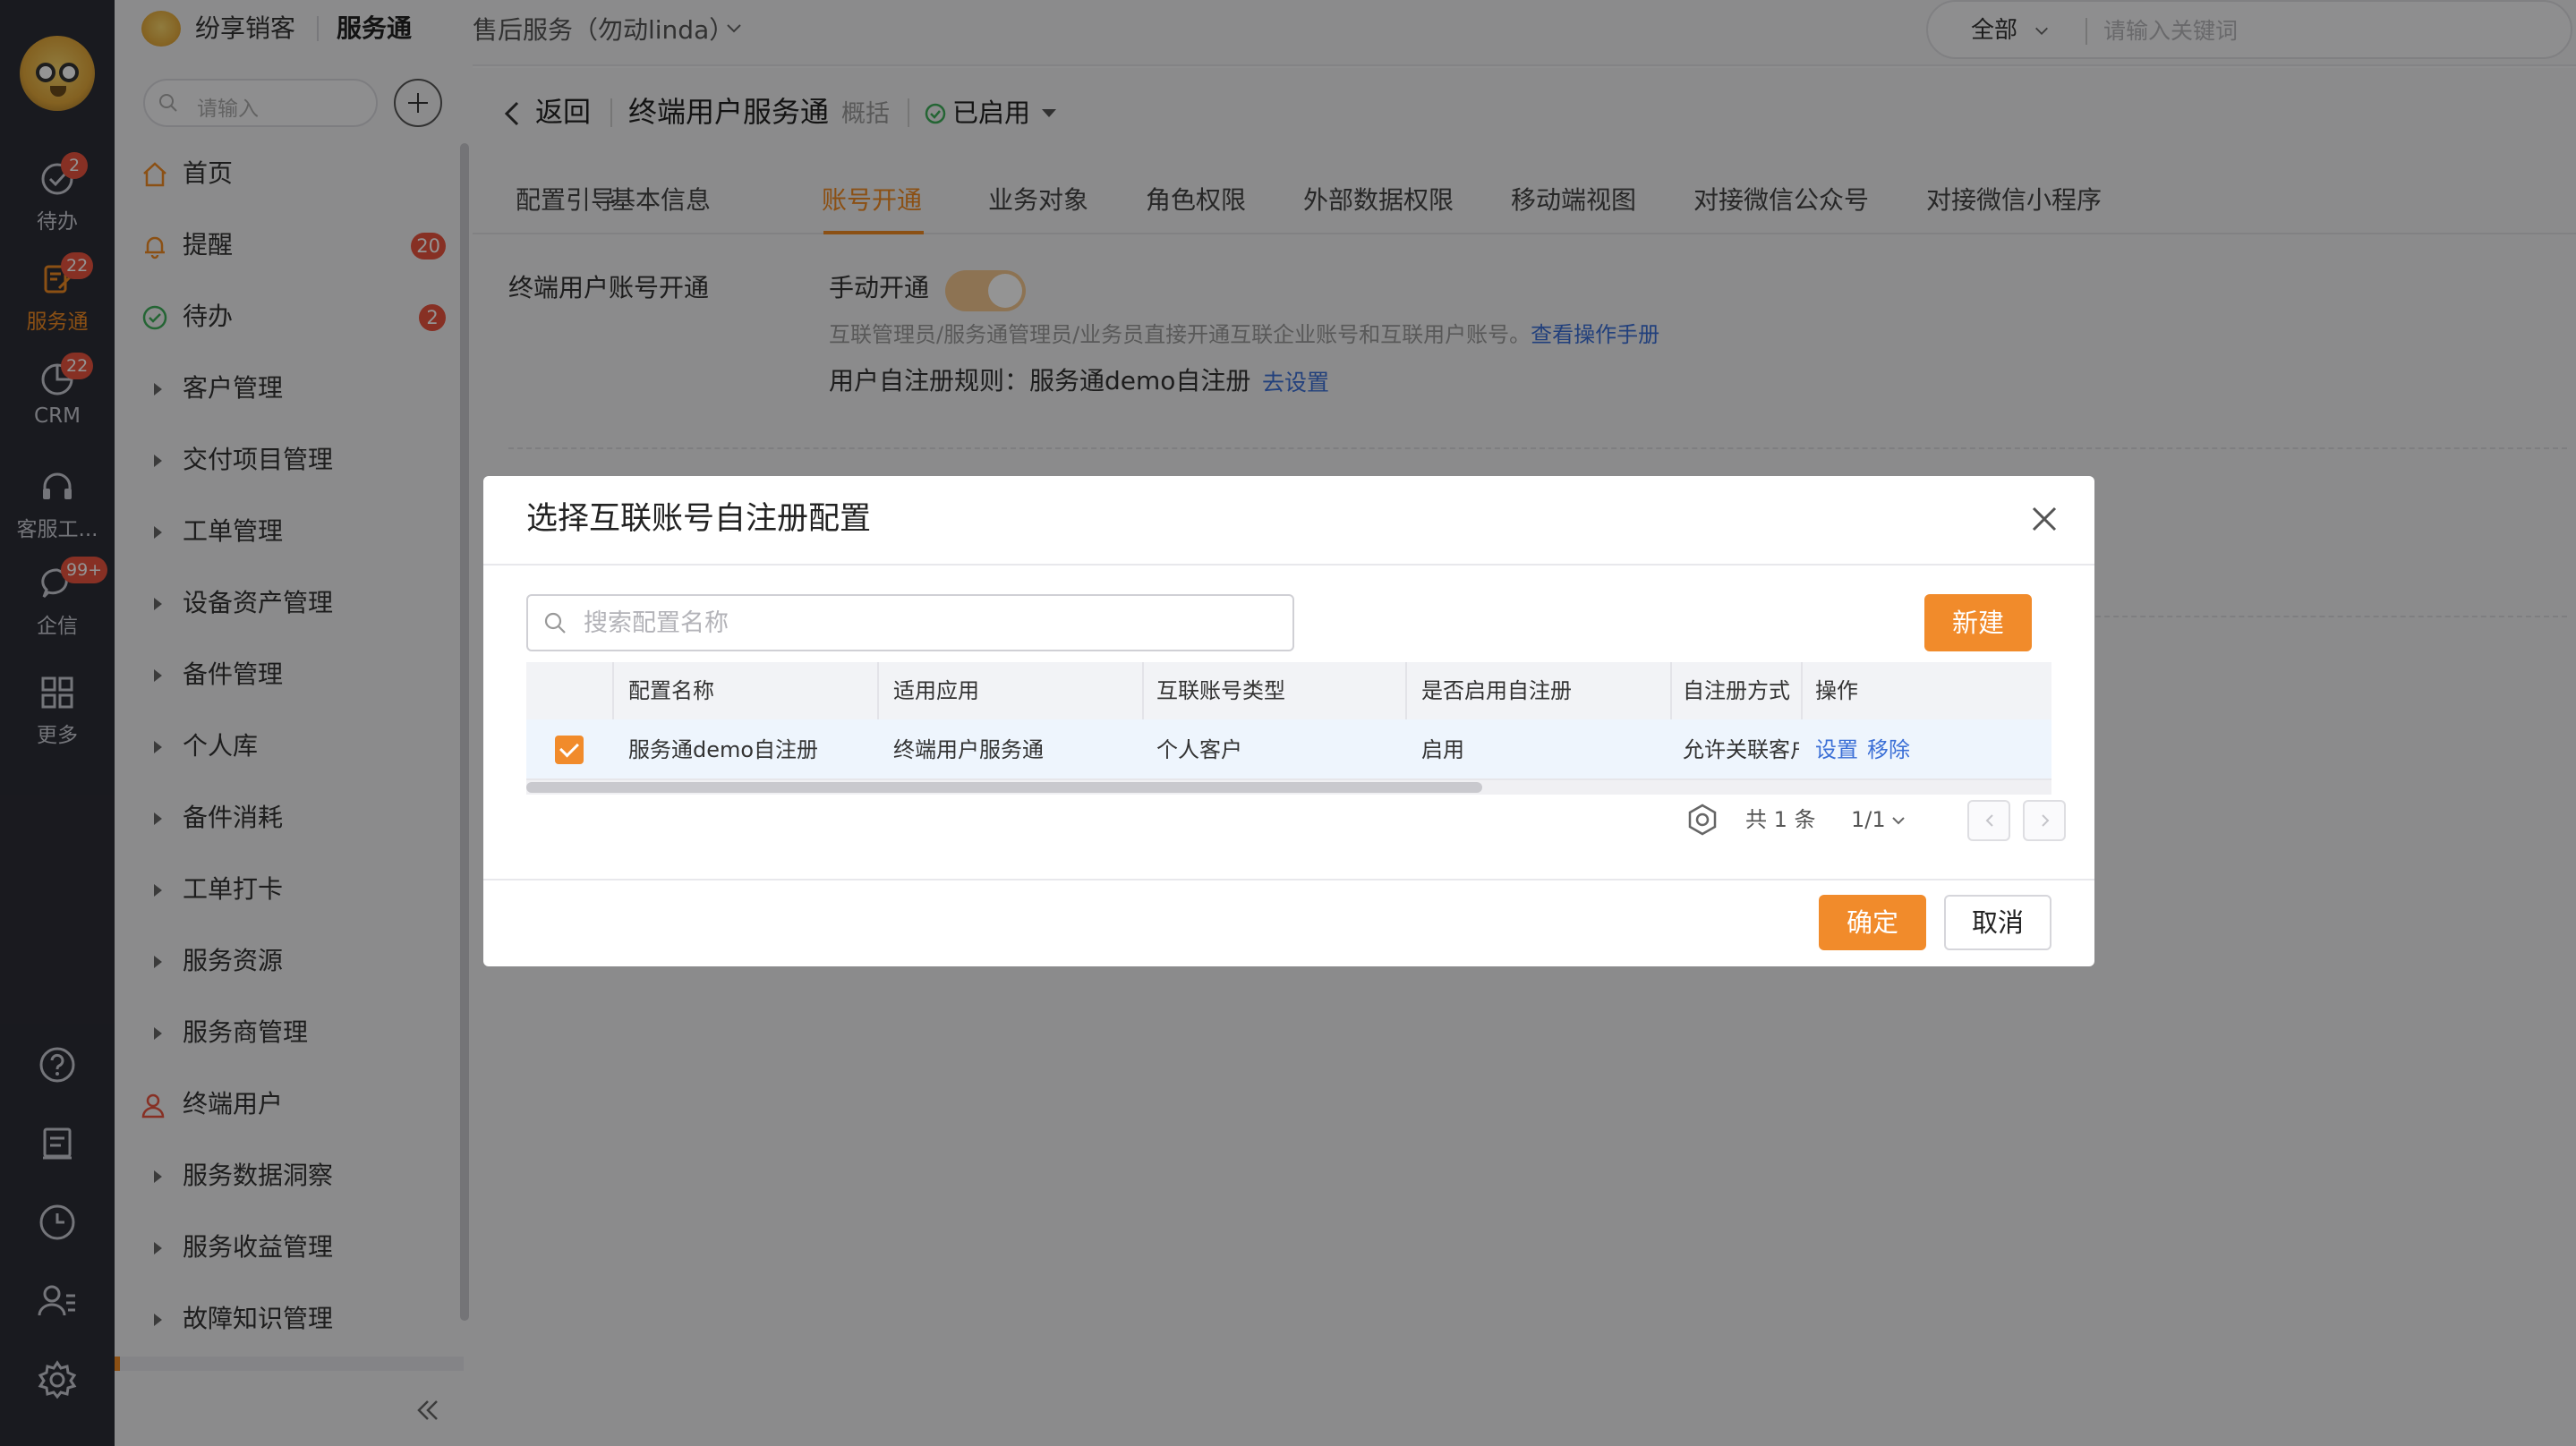 The height and width of the screenshot is (1446, 2576). What do you see at coordinates (1872, 922) in the screenshot?
I see `confirm-button: 确定` at bounding box center [1872, 922].